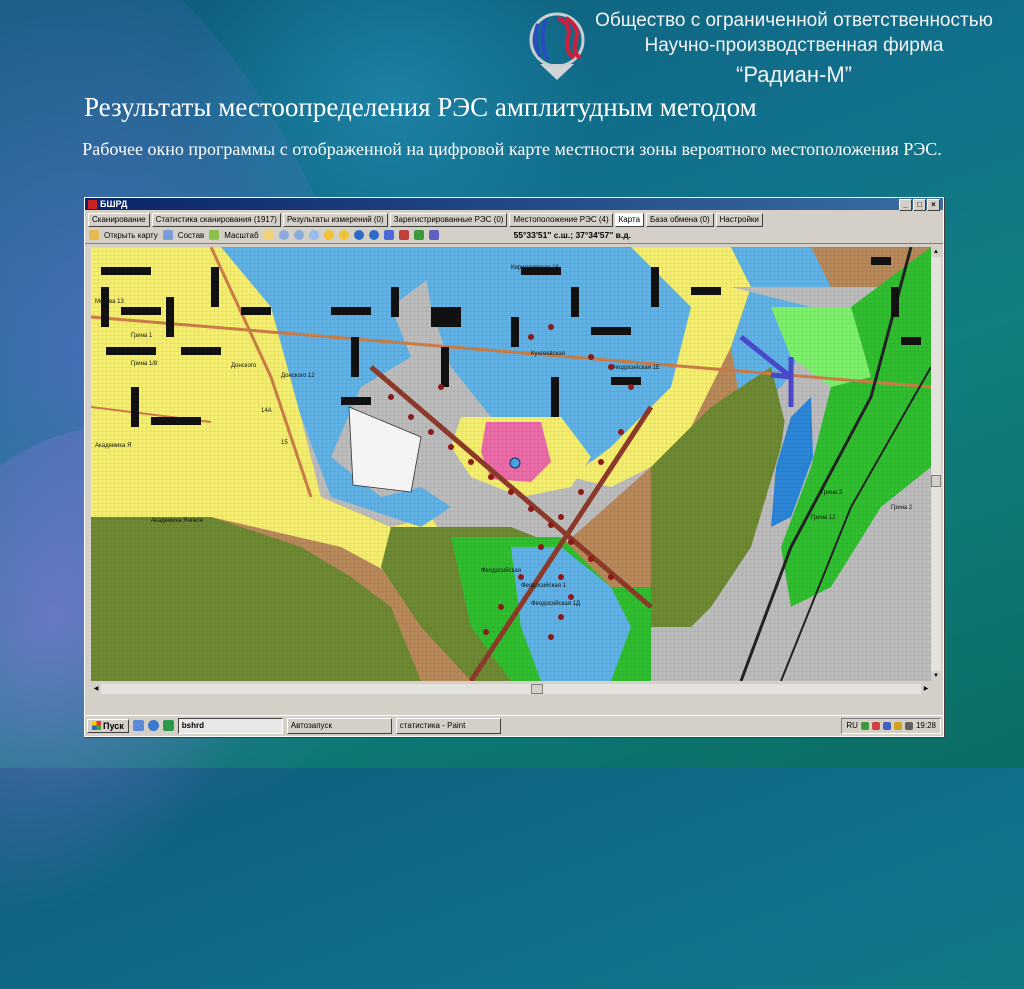 Image resolution: width=1024 pixels, height=989 pixels. Describe the element at coordinates (216, 220) in the screenshot. I see `tab-scan-stats: Статистика сканирования (1917)` at that location.